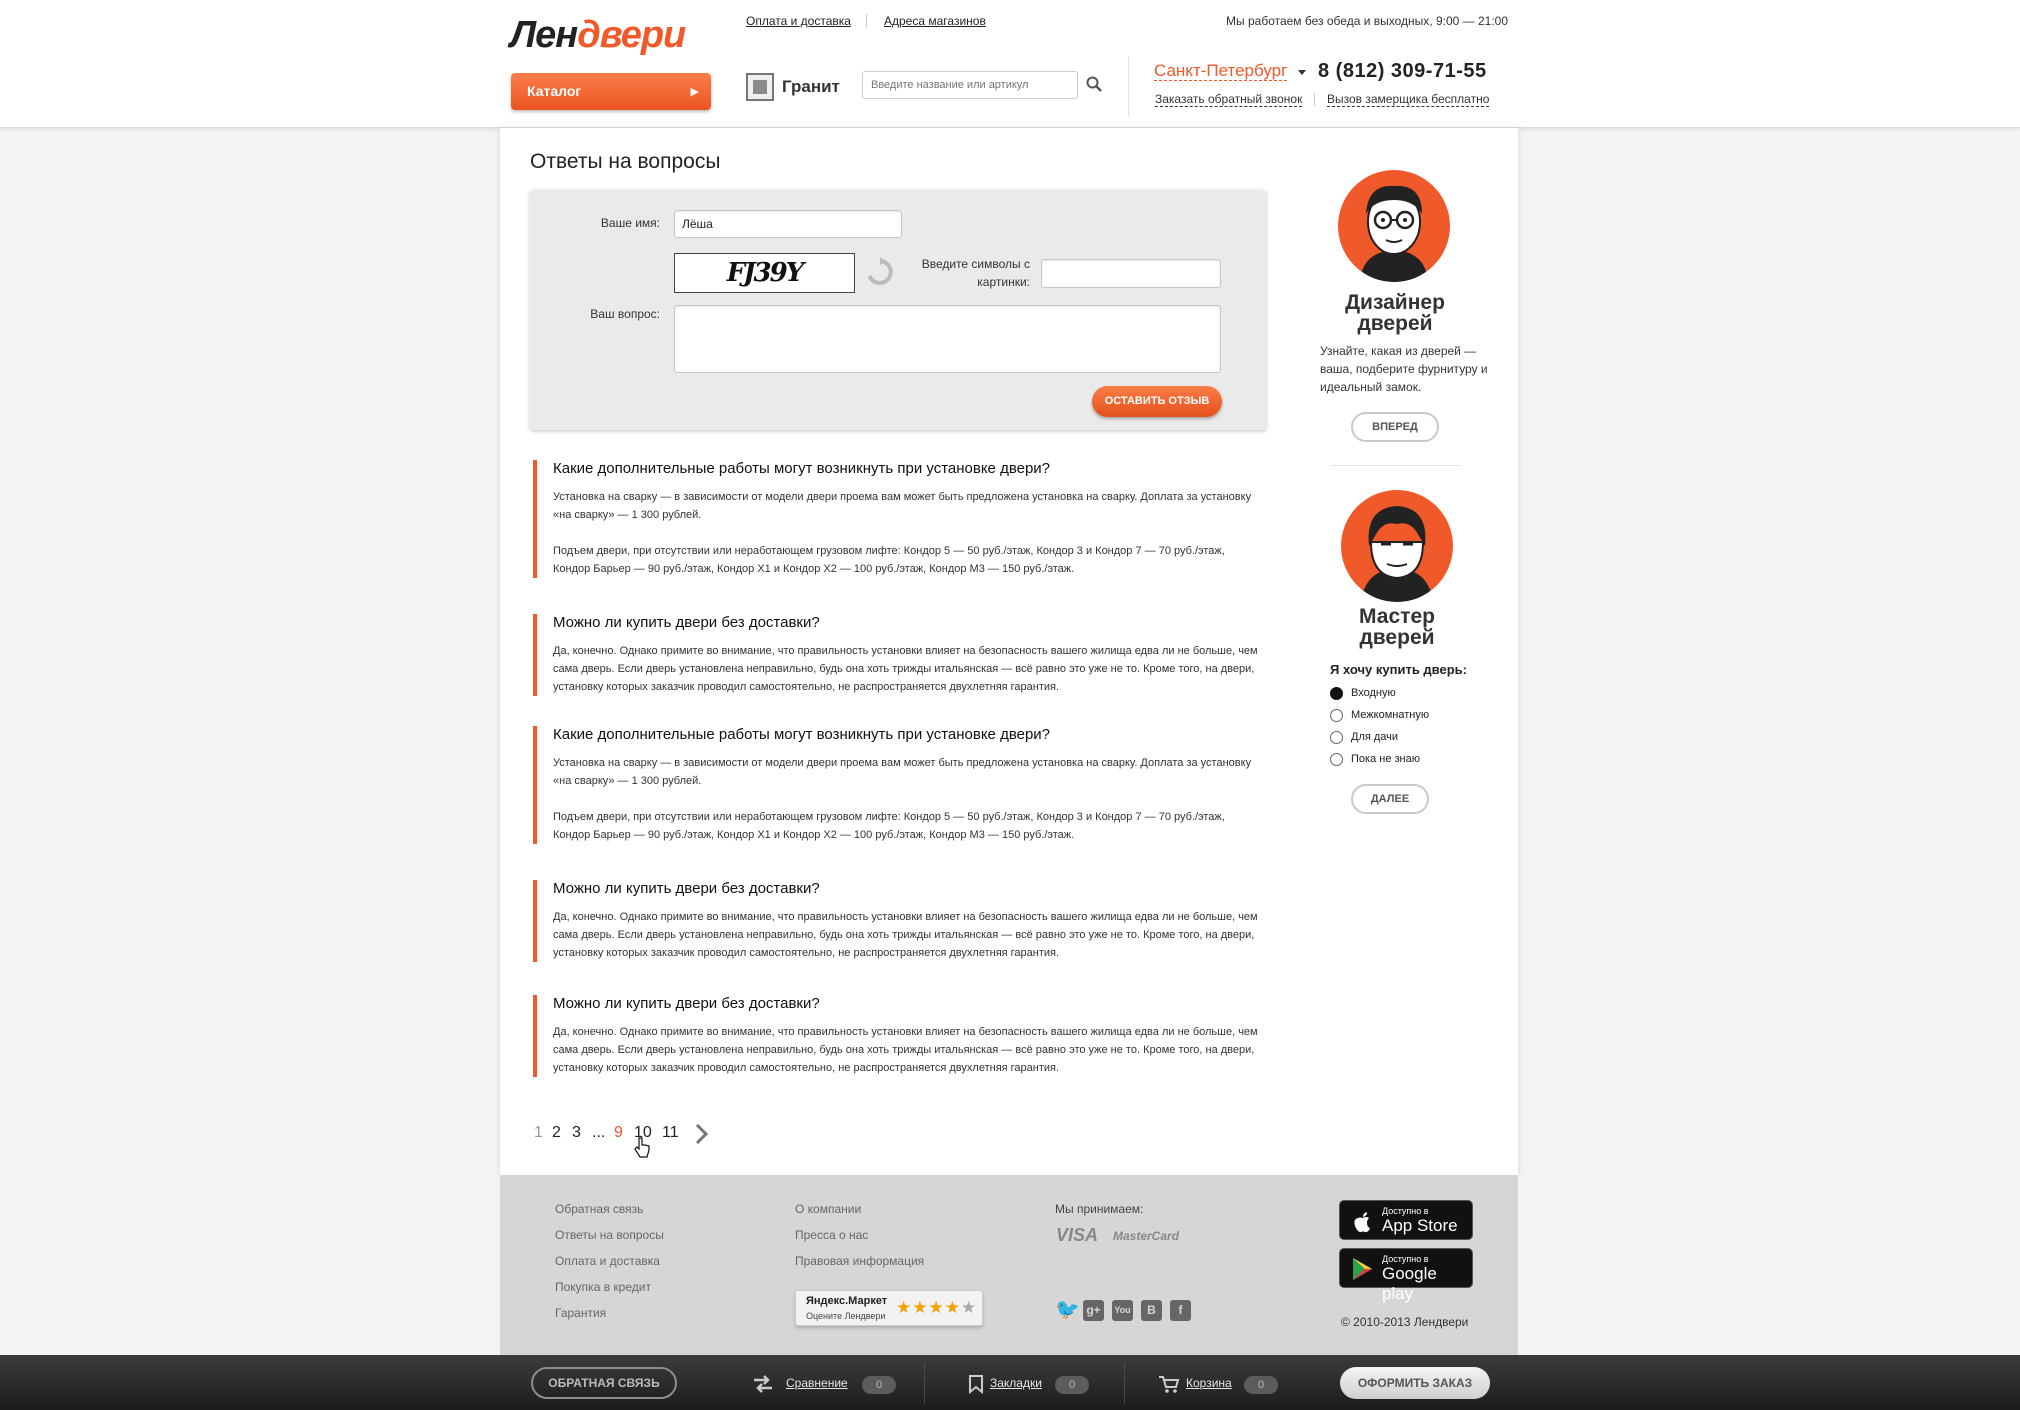 Image resolution: width=2020 pixels, height=1410 pixels. I want to click on footer-link: О компании, so click(828, 1209).